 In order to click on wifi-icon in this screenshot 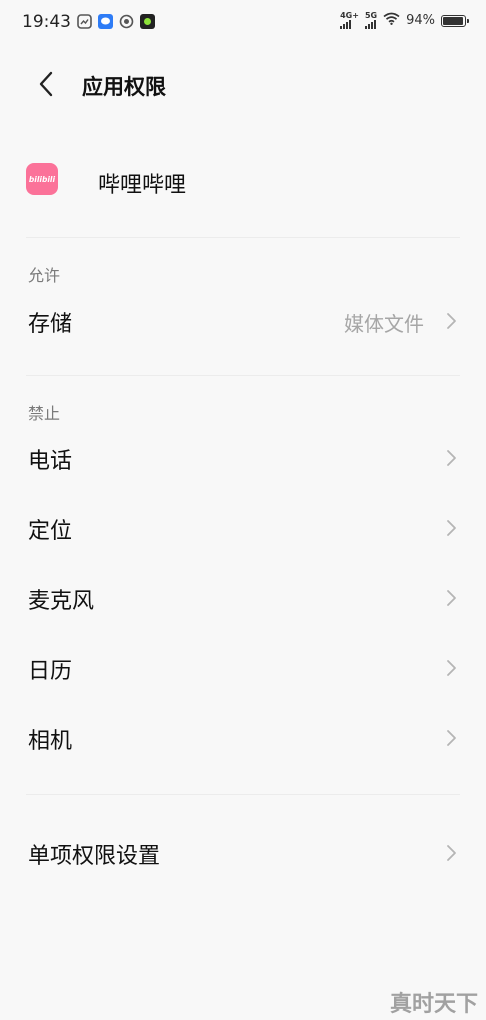, I will do `click(391, 20)`.